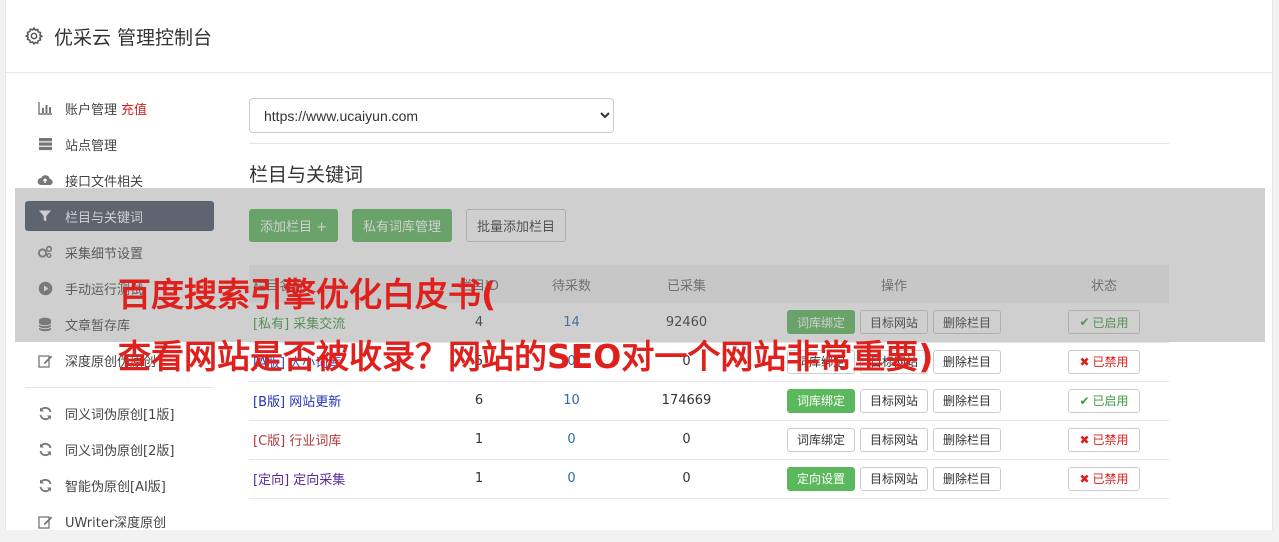  Describe the element at coordinates (119, 387) in the screenshot. I see `sidebar-divider` at that location.